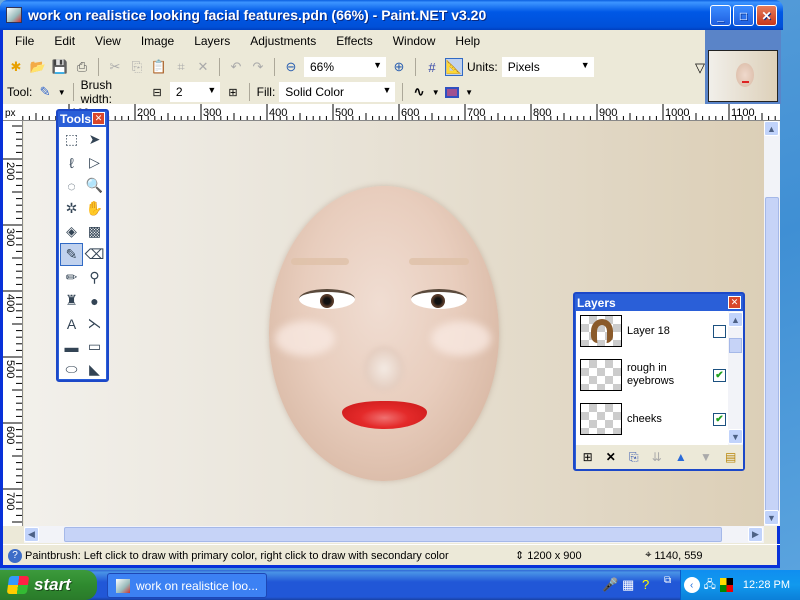 Image resolution: width=800 pixels, height=600 pixels. I want to click on crop-icon: ⌗, so click(181, 67).